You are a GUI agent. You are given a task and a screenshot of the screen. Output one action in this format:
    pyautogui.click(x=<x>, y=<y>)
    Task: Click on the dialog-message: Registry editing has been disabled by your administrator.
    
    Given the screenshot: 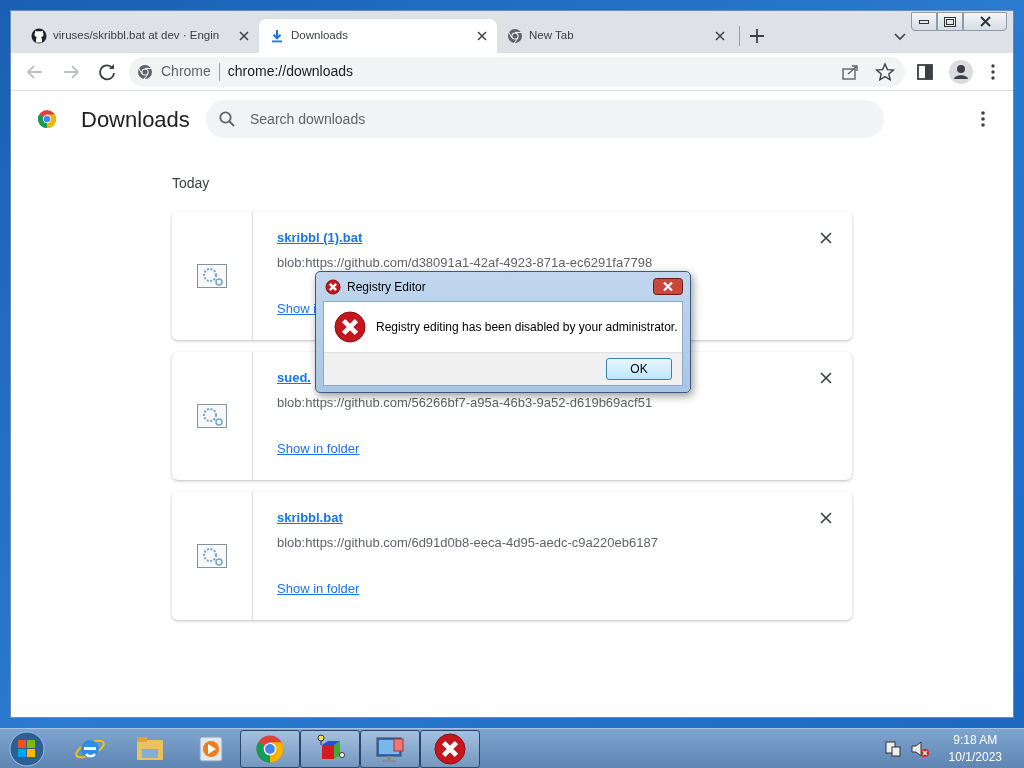 What is the action you would take?
    pyautogui.click(x=527, y=327)
    